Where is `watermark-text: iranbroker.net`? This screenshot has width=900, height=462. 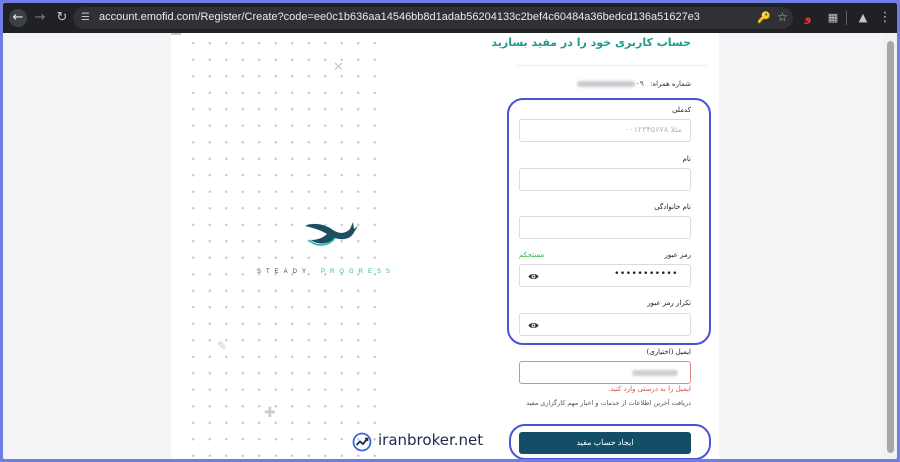
watermark-text: iranbroker.net is located at coordinates (431, 440).